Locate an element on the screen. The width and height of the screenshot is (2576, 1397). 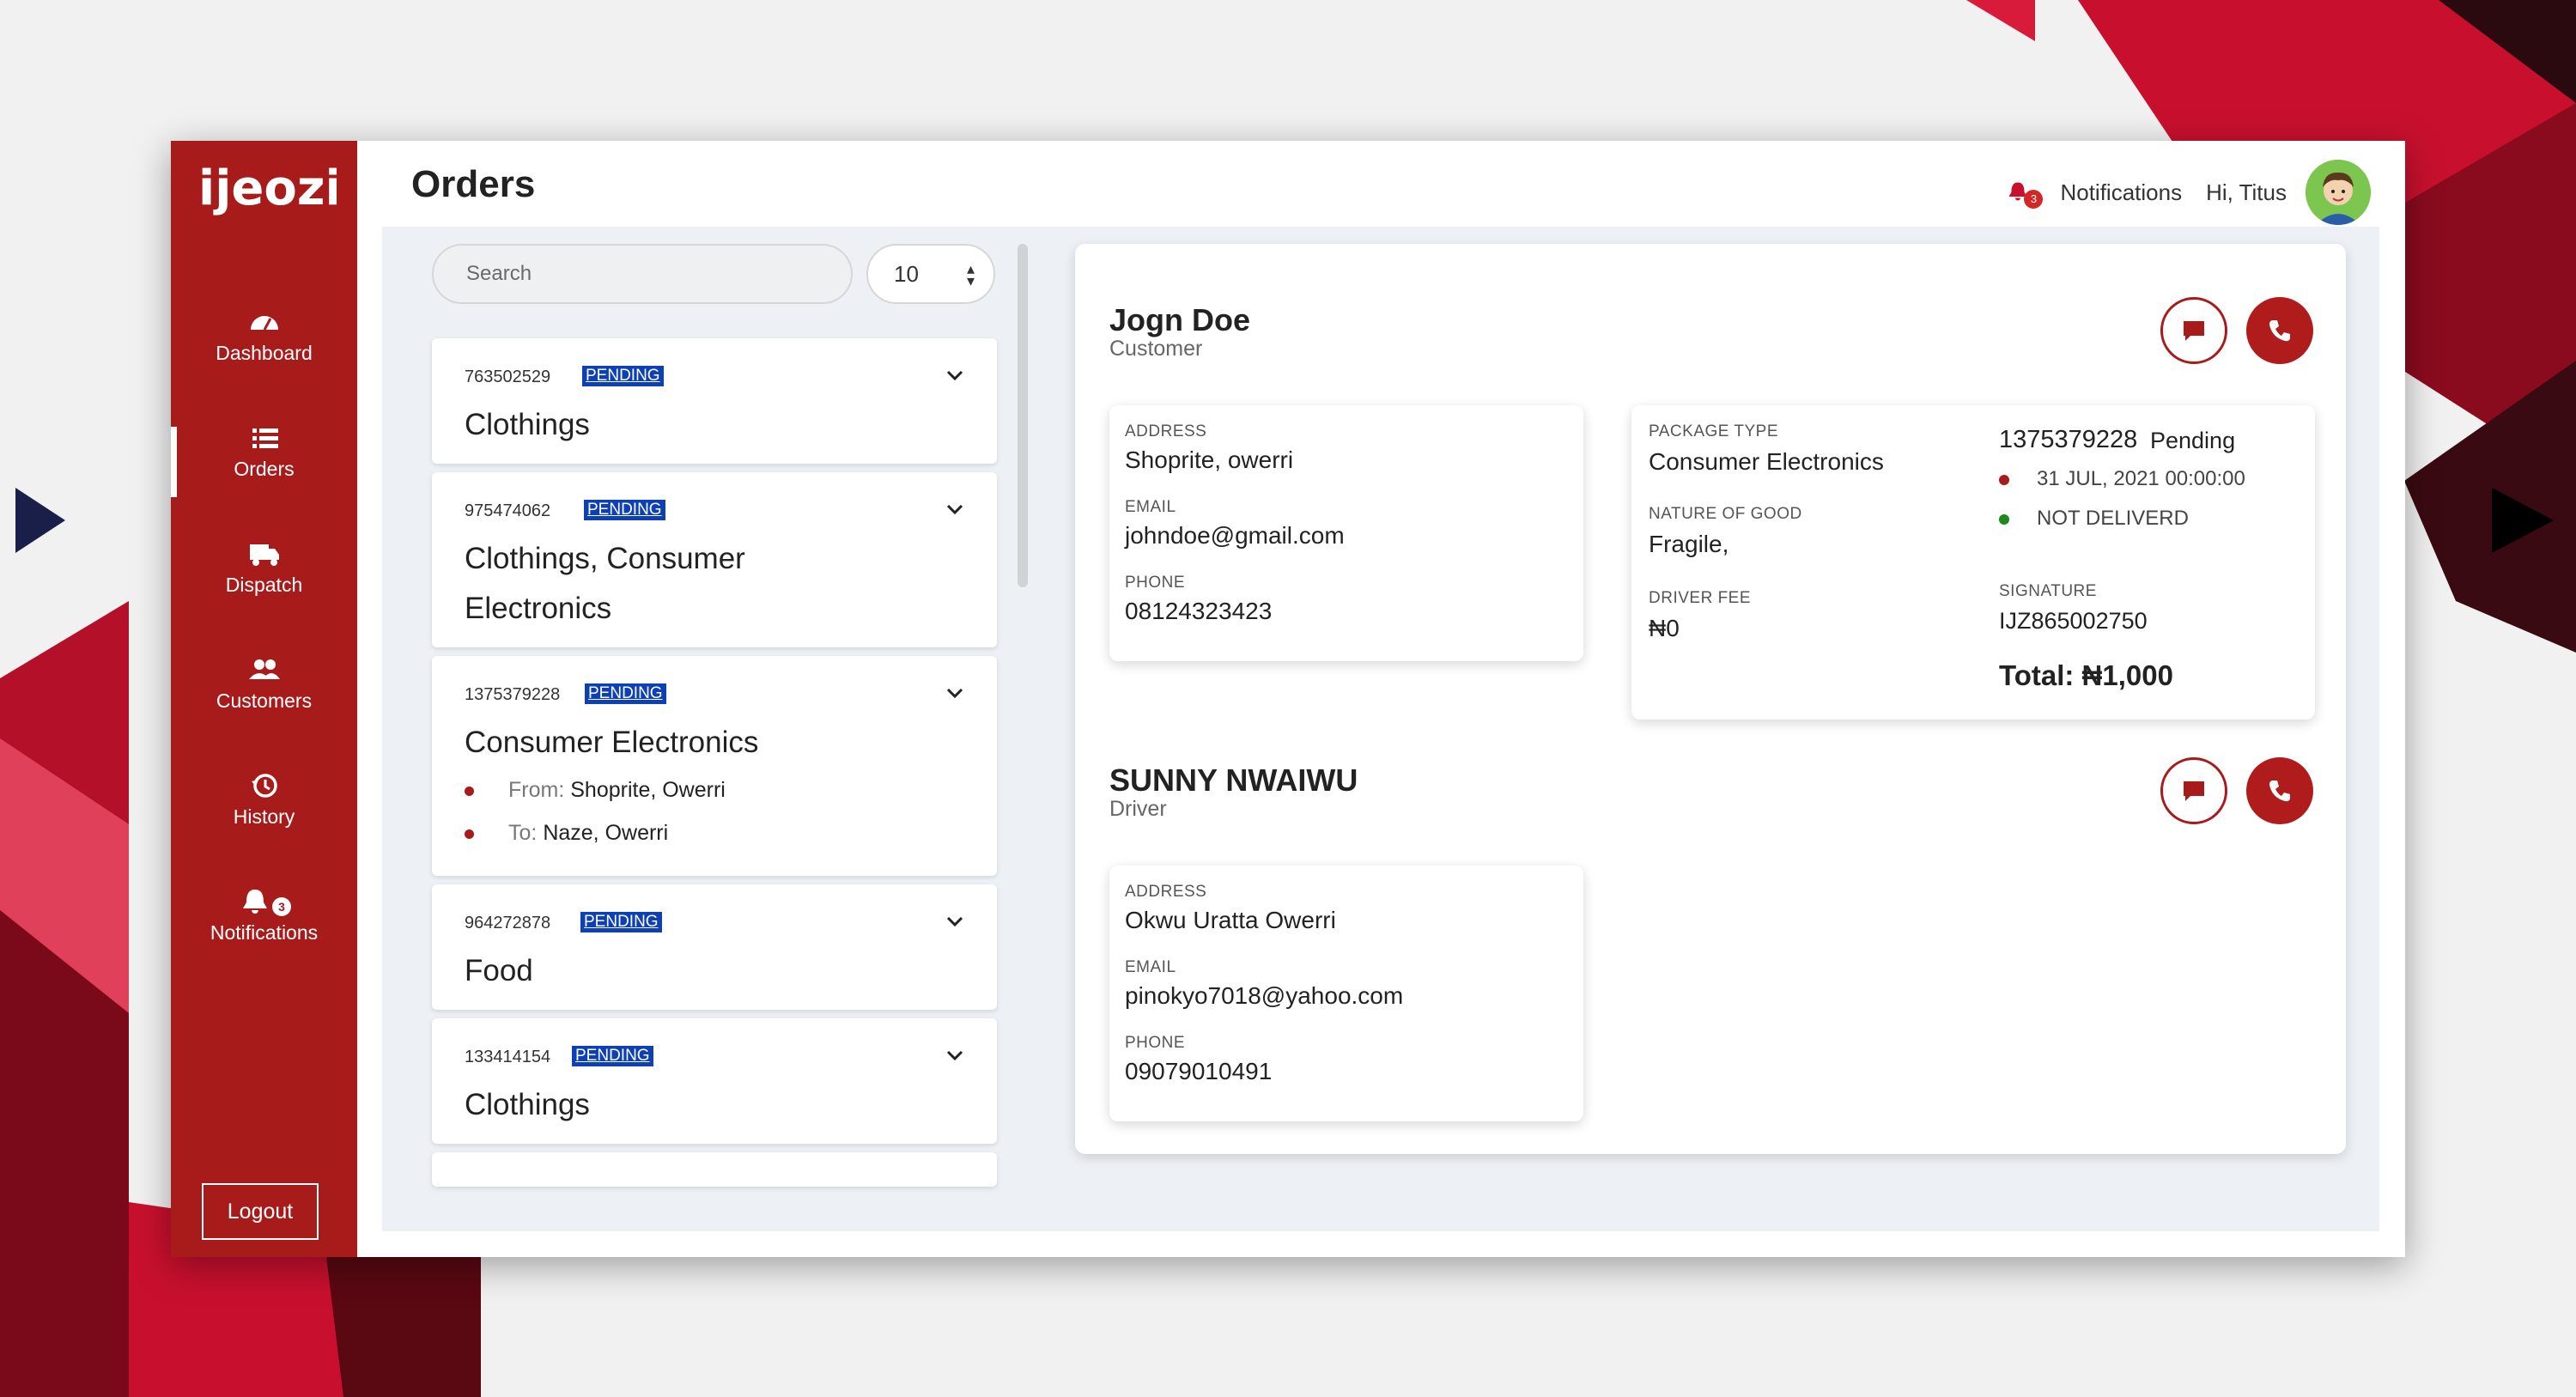
history-icon is located at coordinates (264, 786).